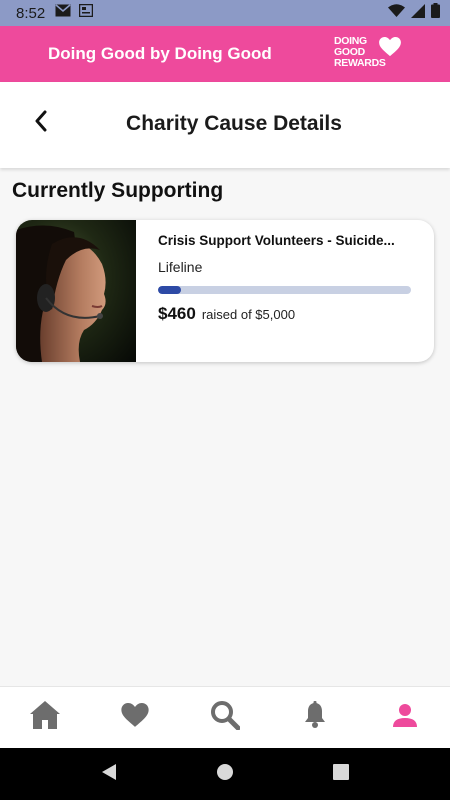 The image size is (450, 800). I want to click on search-icon, so click(225, 717).